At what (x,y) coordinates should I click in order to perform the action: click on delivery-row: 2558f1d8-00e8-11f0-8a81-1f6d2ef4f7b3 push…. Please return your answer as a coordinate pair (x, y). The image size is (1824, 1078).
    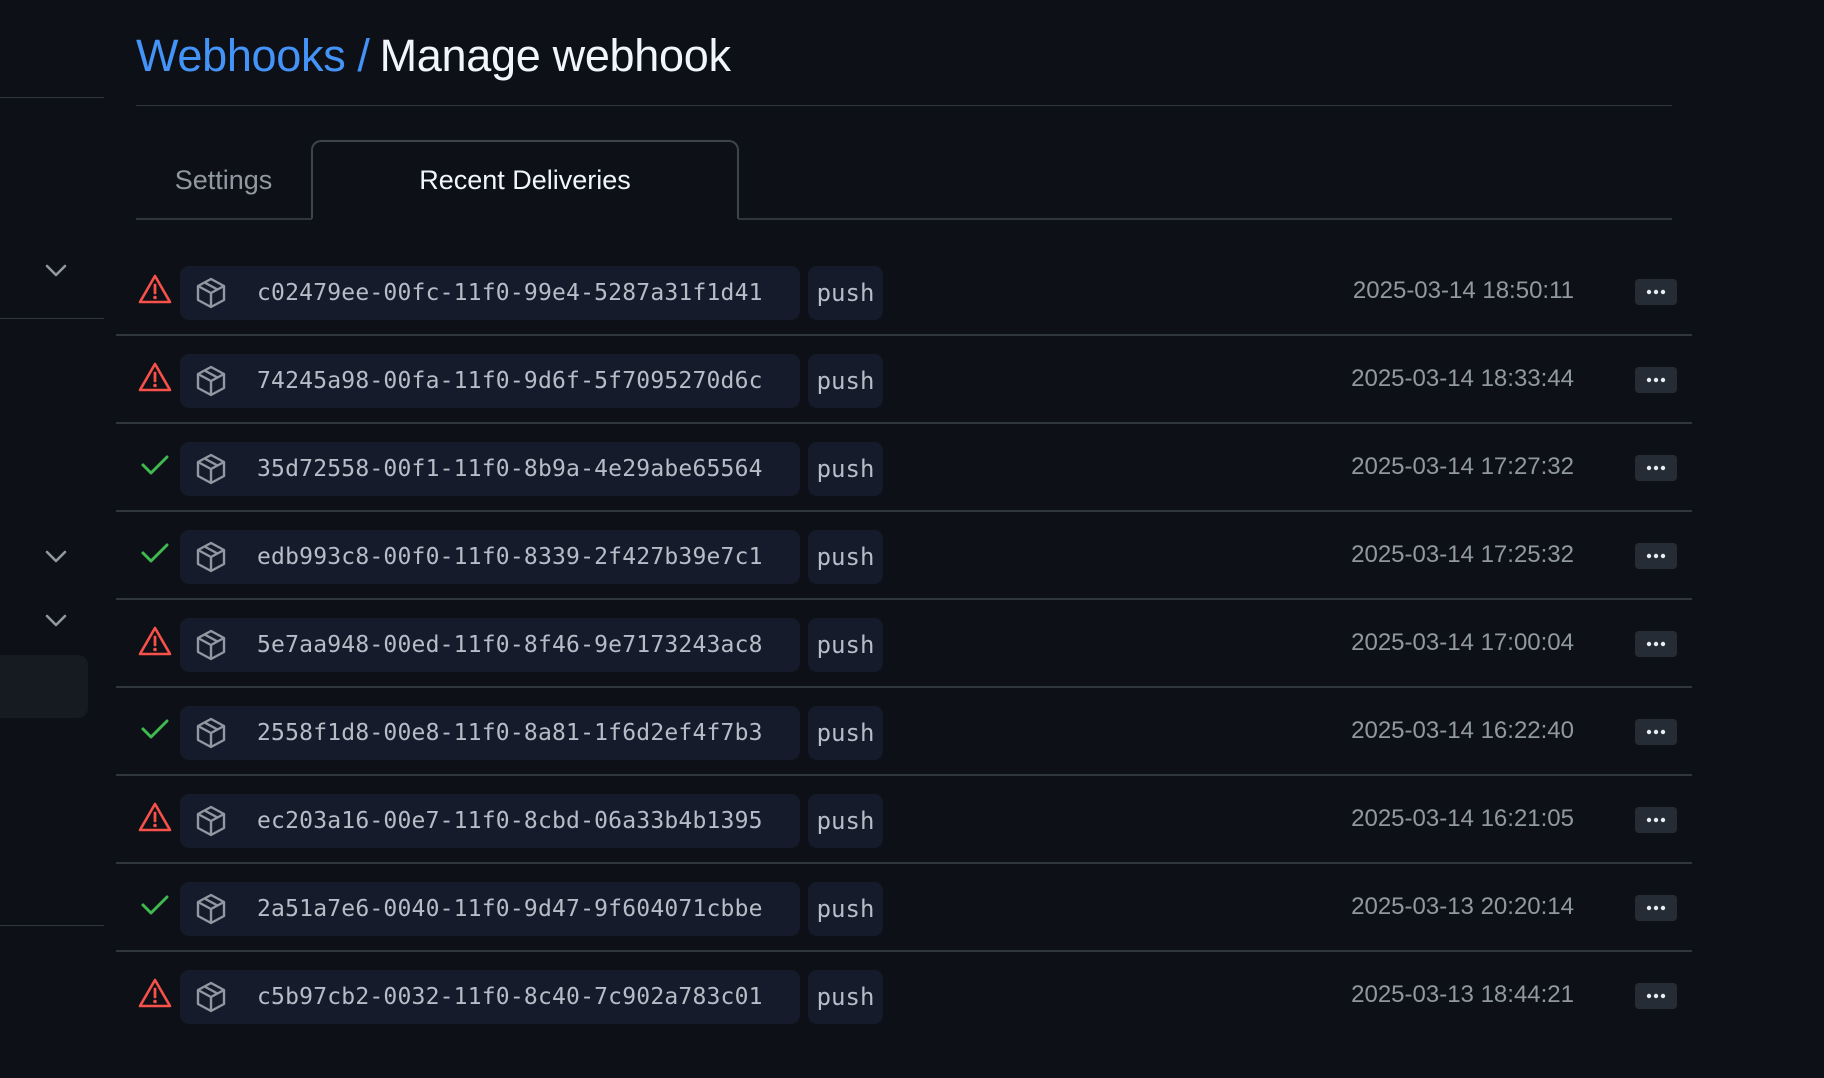
    Looking at the image, I should click on (904, 732).